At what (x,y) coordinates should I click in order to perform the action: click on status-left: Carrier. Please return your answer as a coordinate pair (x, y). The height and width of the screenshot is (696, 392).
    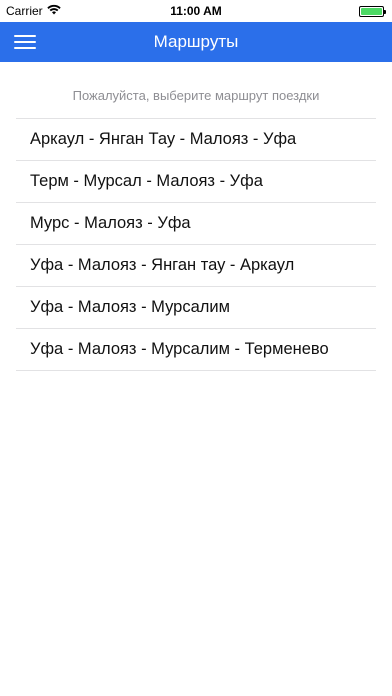
    Looking at the image, I should click on (33, 11).